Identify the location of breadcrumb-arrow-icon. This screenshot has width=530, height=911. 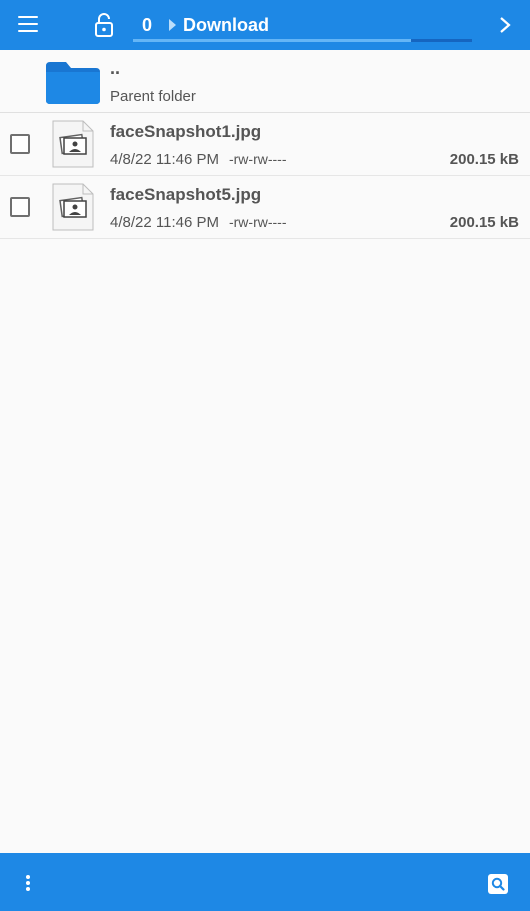
(172, 25).